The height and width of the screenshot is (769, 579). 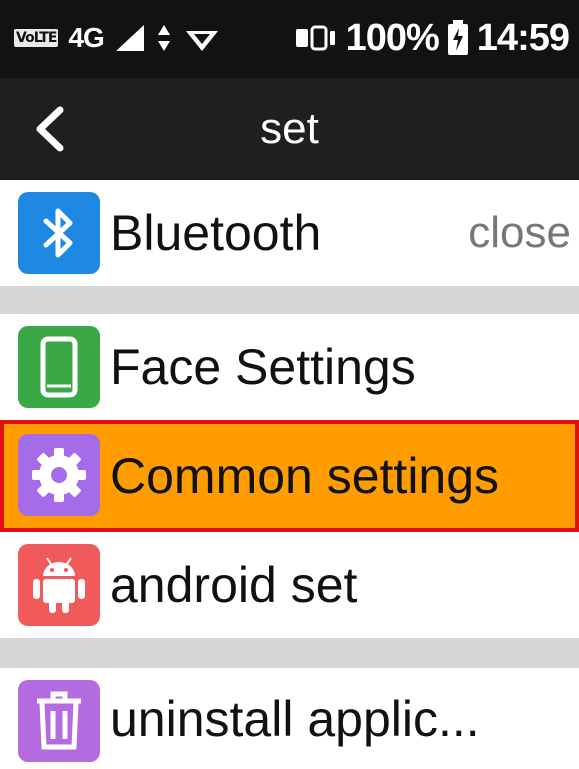 I want to click on battery-icon, so click(x=457, y=37).